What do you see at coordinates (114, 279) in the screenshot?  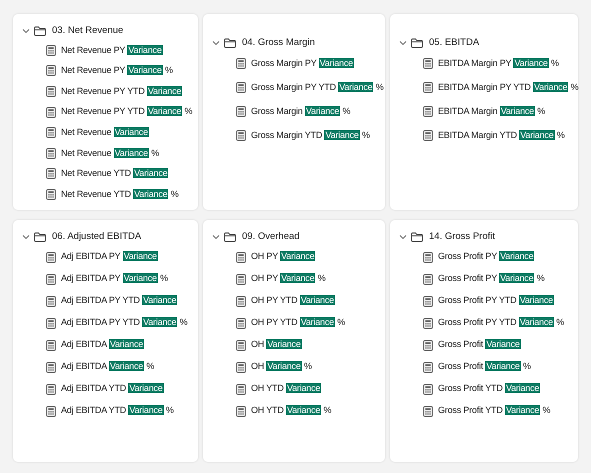 I see `measure-name: Adj EBITDA PY Variance %` at bounding box center [114, 279].